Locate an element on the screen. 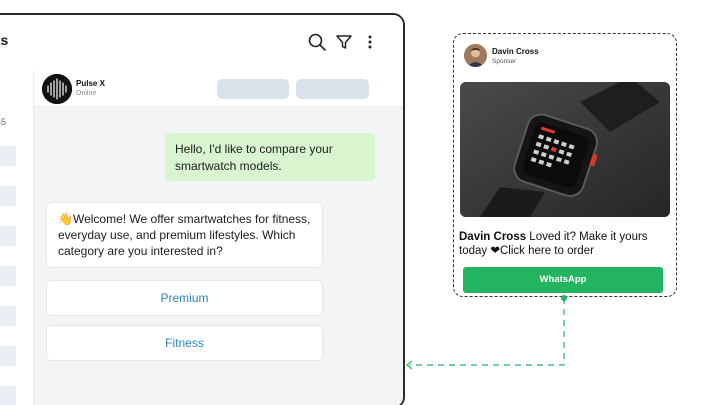  chat-list-timestamp: 45 is located at coordinates (3, 122).